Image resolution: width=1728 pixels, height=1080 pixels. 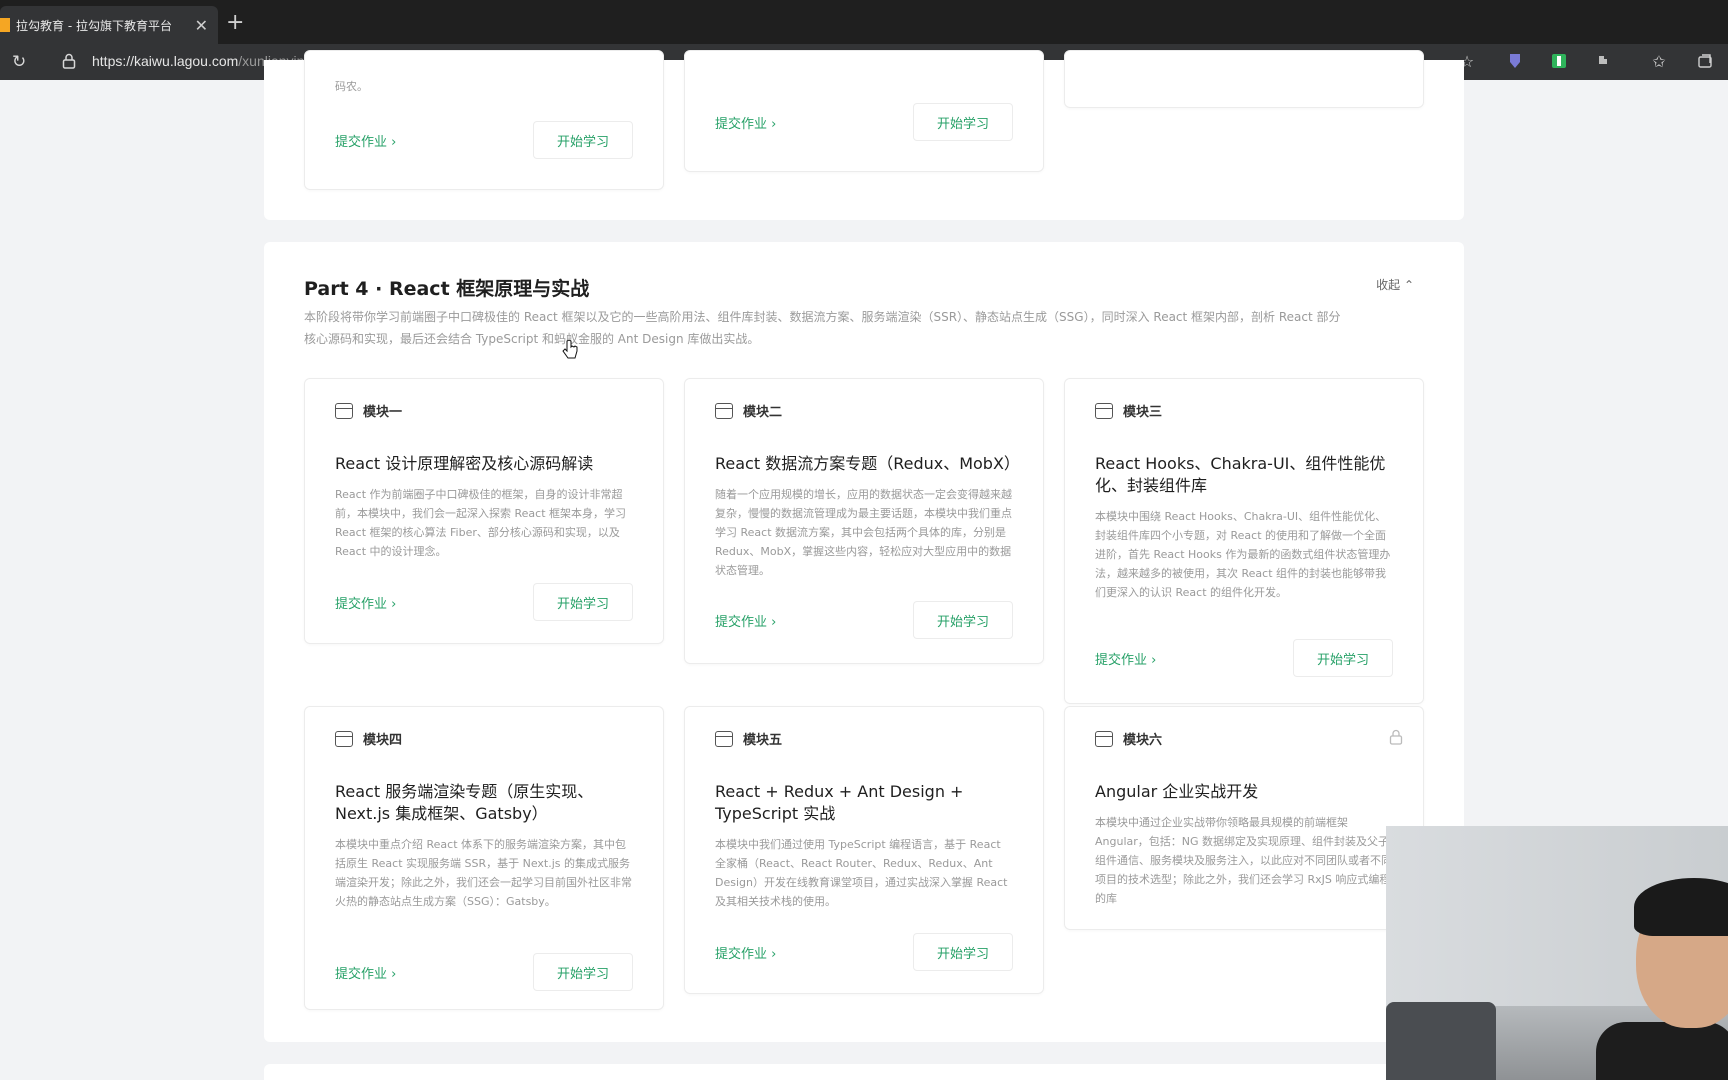 What do you see at coordinates (1395, 284) in the screenshot?
I see `collapse-toggle: 收起 ⌃` at bounding box center [1395, 284].